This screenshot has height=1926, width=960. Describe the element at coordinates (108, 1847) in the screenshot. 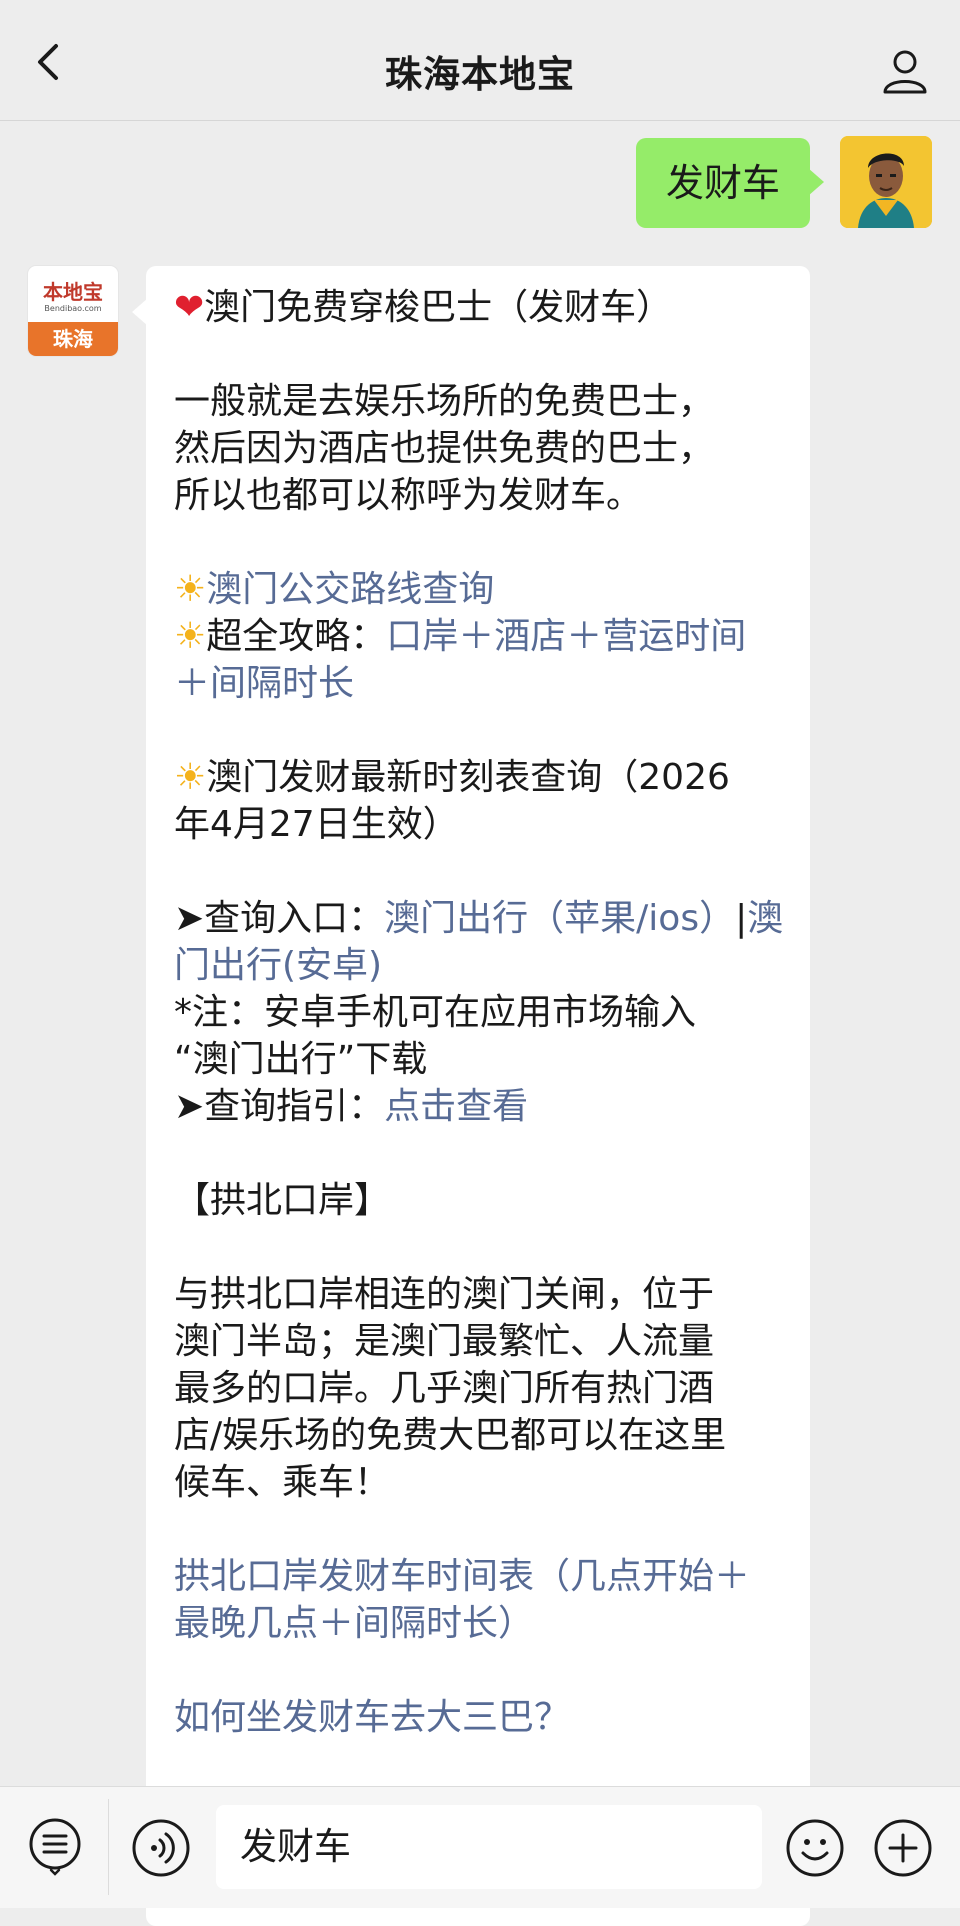

I see `input-bar-divider` at that location.